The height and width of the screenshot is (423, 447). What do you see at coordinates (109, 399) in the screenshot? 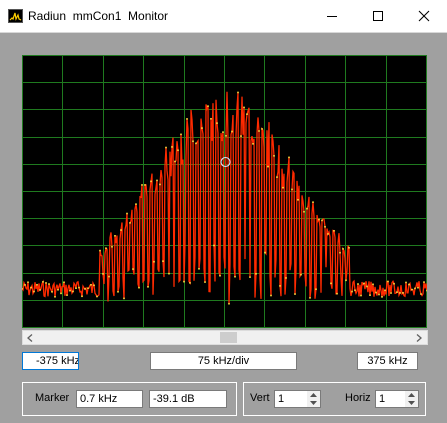
I see `marker-frequency-input: 0.7 kHz` at bounding box center [109, 399].